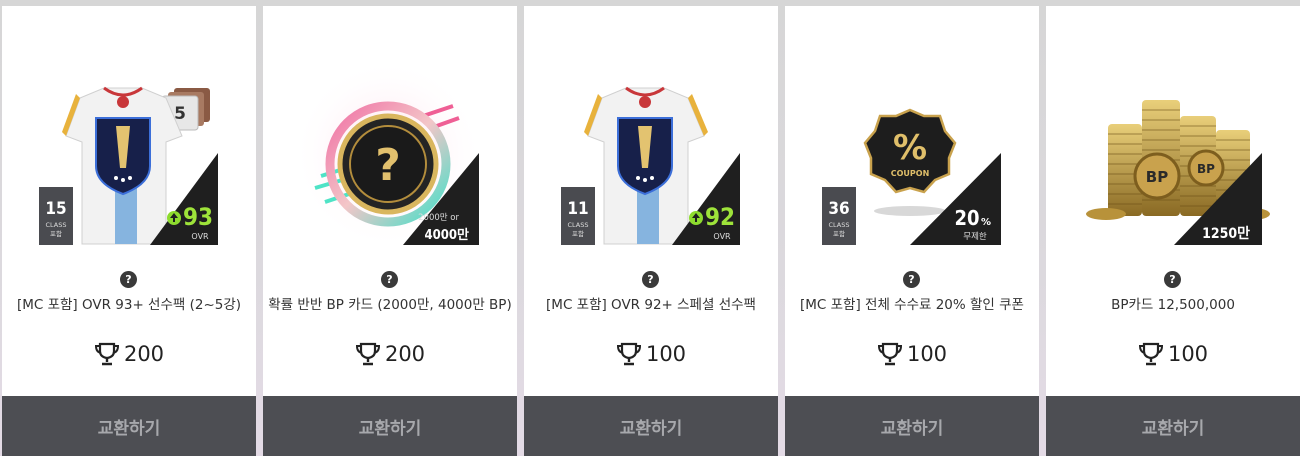  I want to click on coin-mark-small: BP, so click(1206, 169).